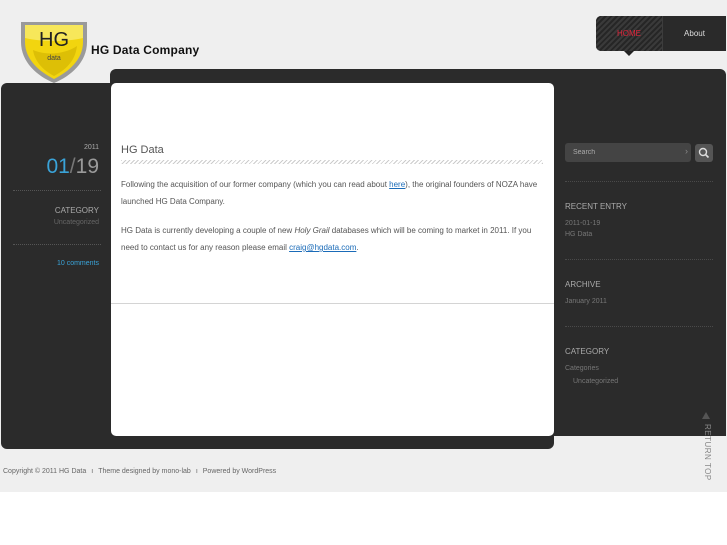 This screenshot has height=545, width=727. I want to click on here-link: here, so click(397, 184).